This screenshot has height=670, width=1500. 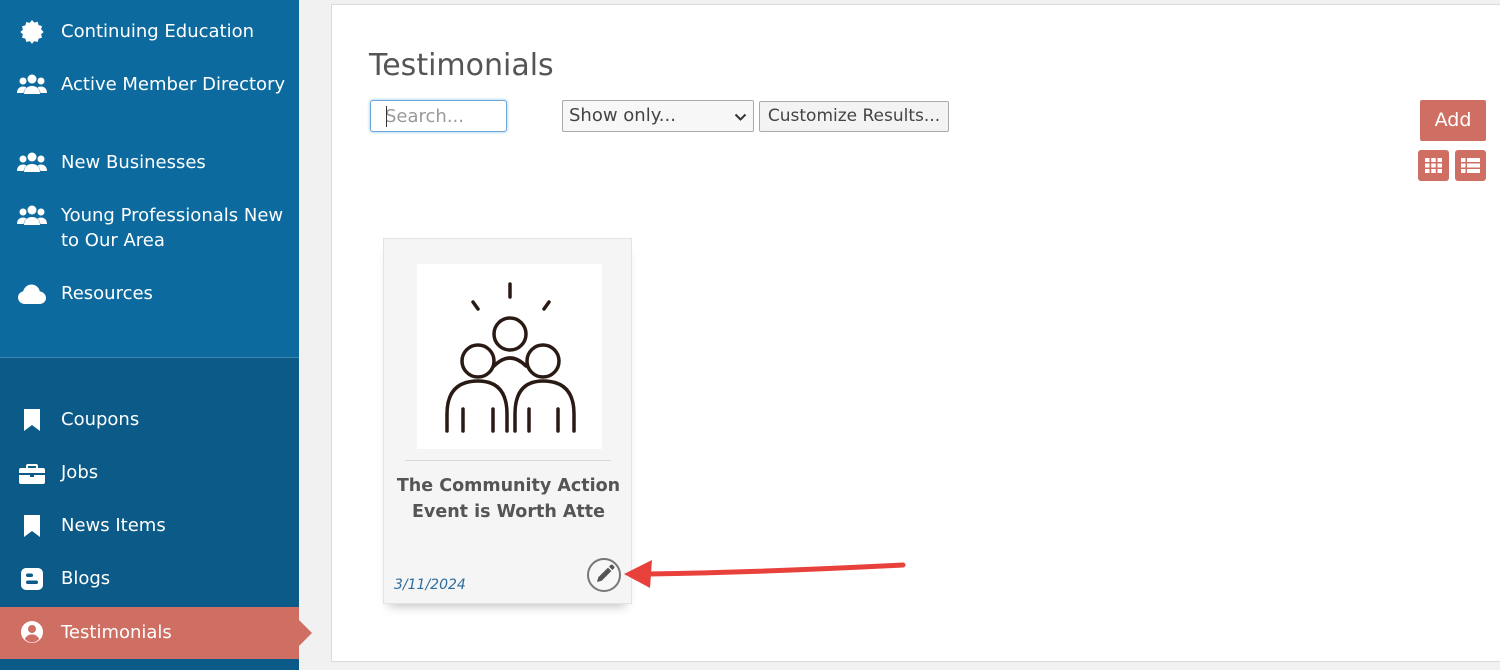 I want to click on page-title: Testimonials, so click(x=461, y=65).